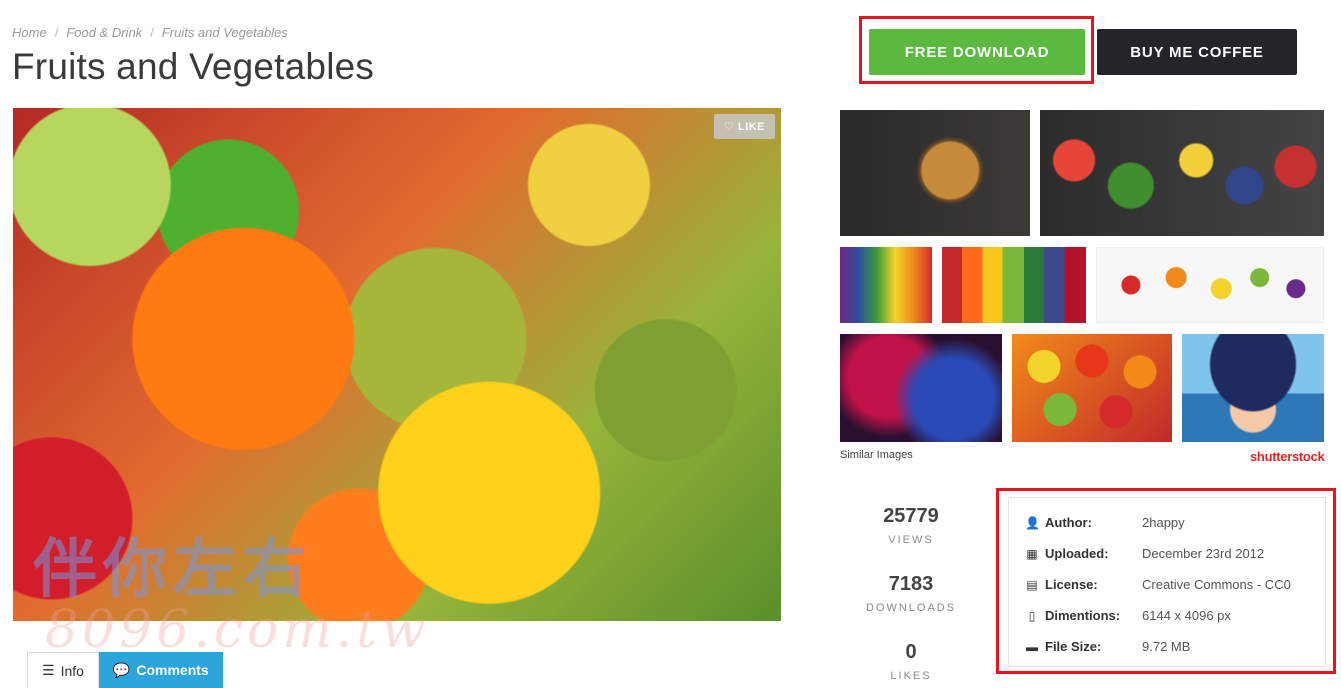  I want to click on similar-thumb-fruit-row, so click(1210, 285).